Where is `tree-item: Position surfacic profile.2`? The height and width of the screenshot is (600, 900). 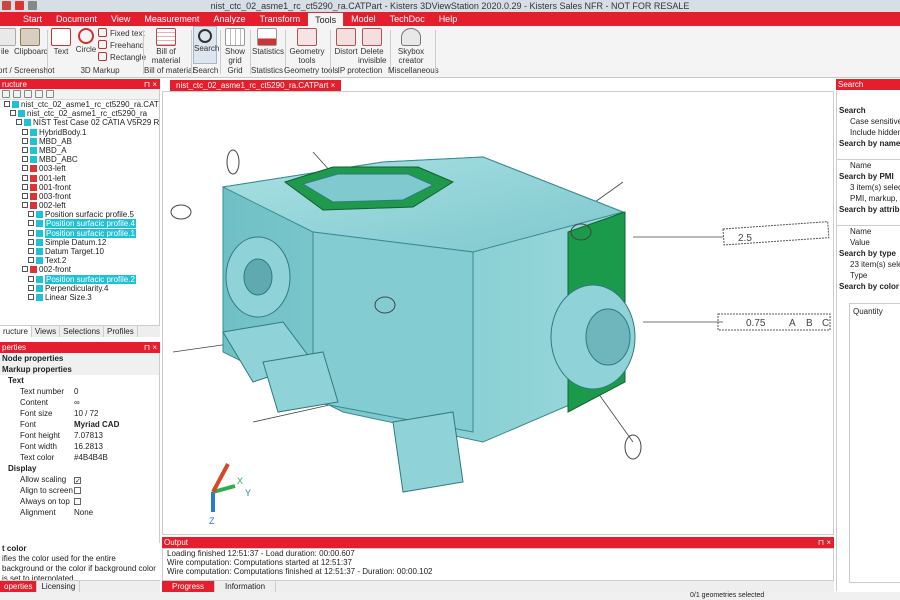 tree-item: Position surfacic profile.2 is located at coordinates (79, 279).